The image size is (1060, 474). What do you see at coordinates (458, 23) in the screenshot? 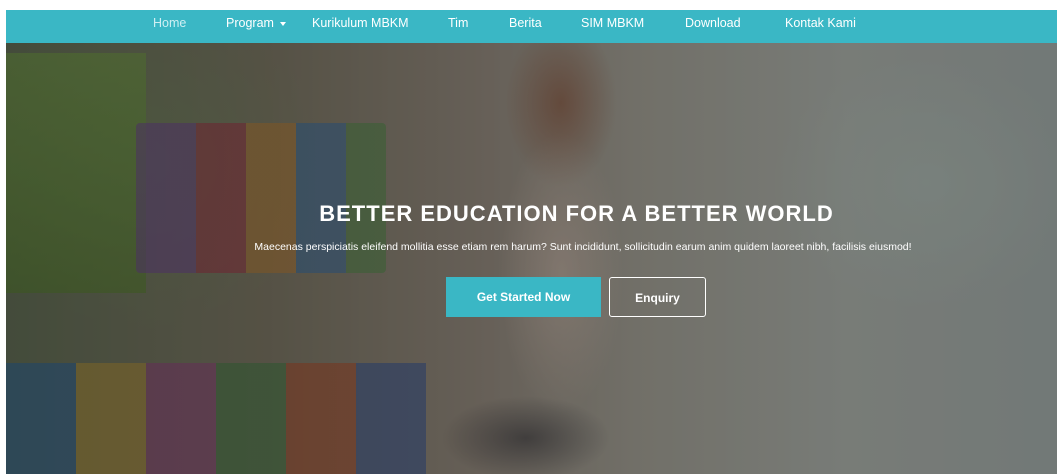
I see `nav-item-tim: Tim` at bounding box center [458, 23].